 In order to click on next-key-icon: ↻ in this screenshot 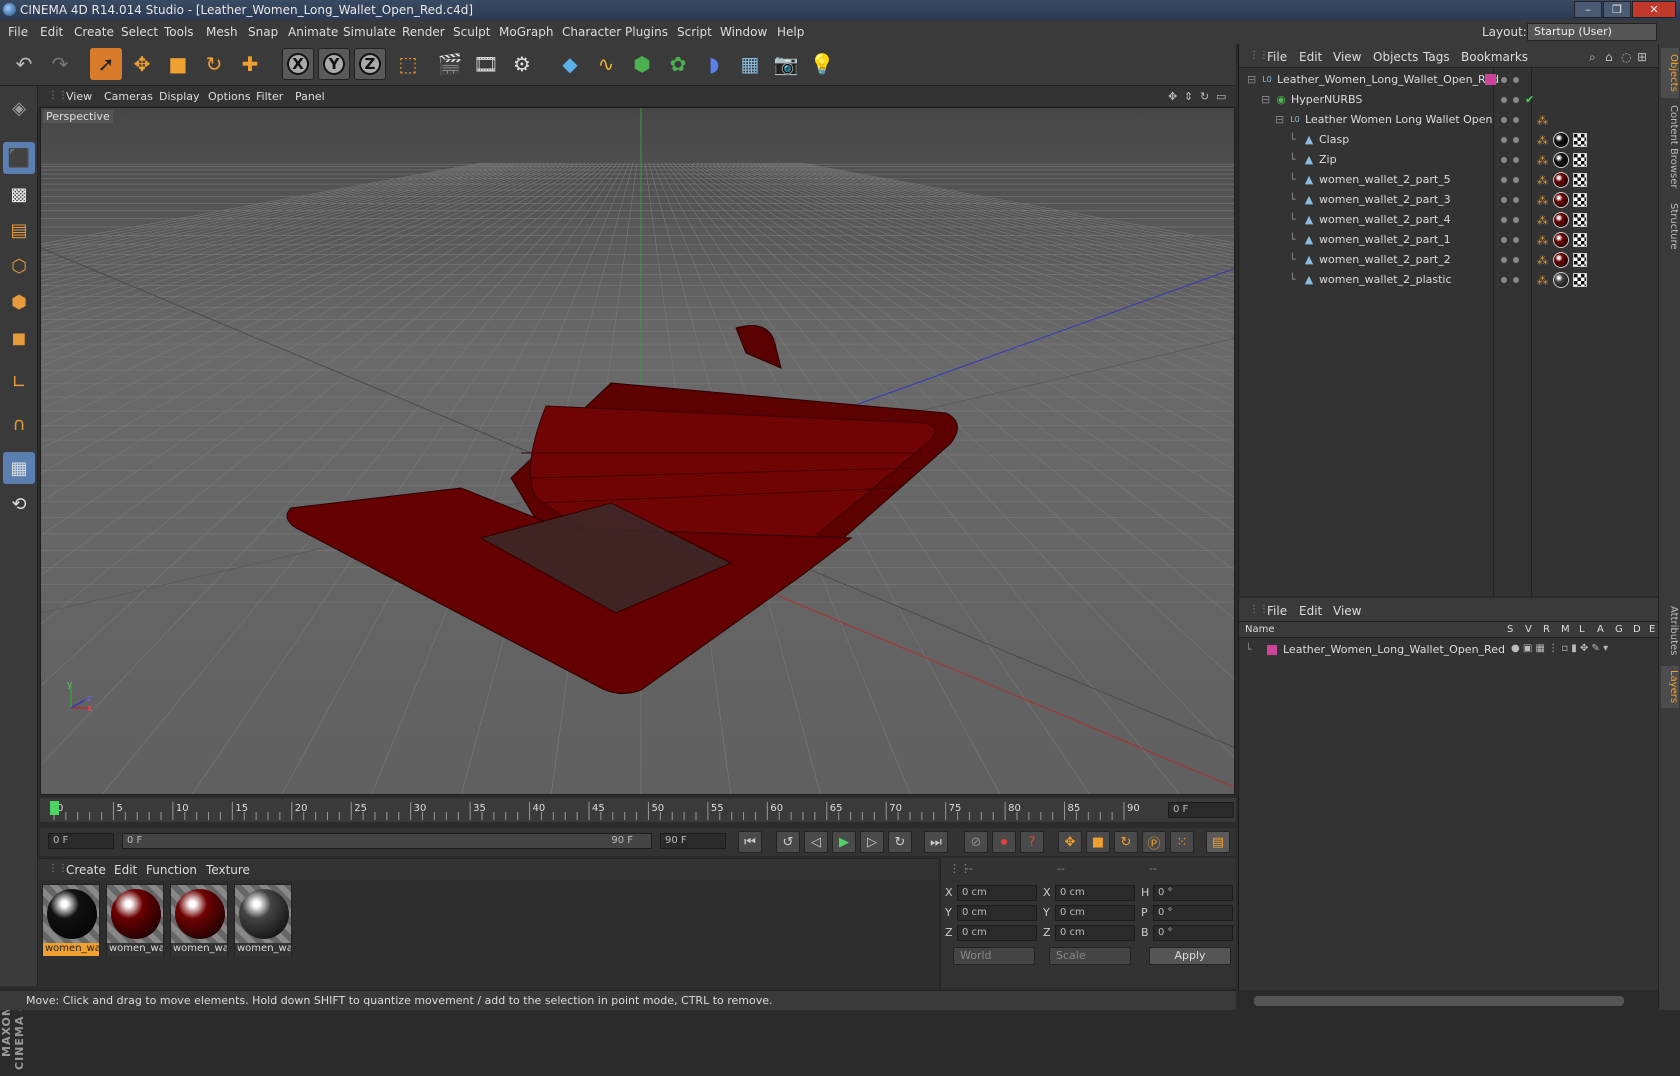, I will do `click(900, 842)`.